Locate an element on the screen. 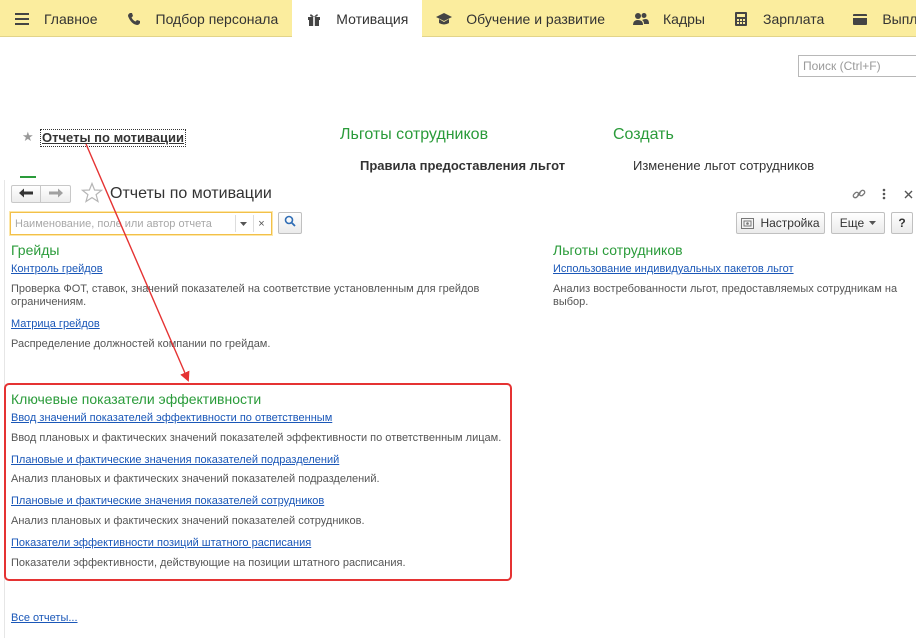  menu-item-label: Кадры is located at coordinates (684, 18).